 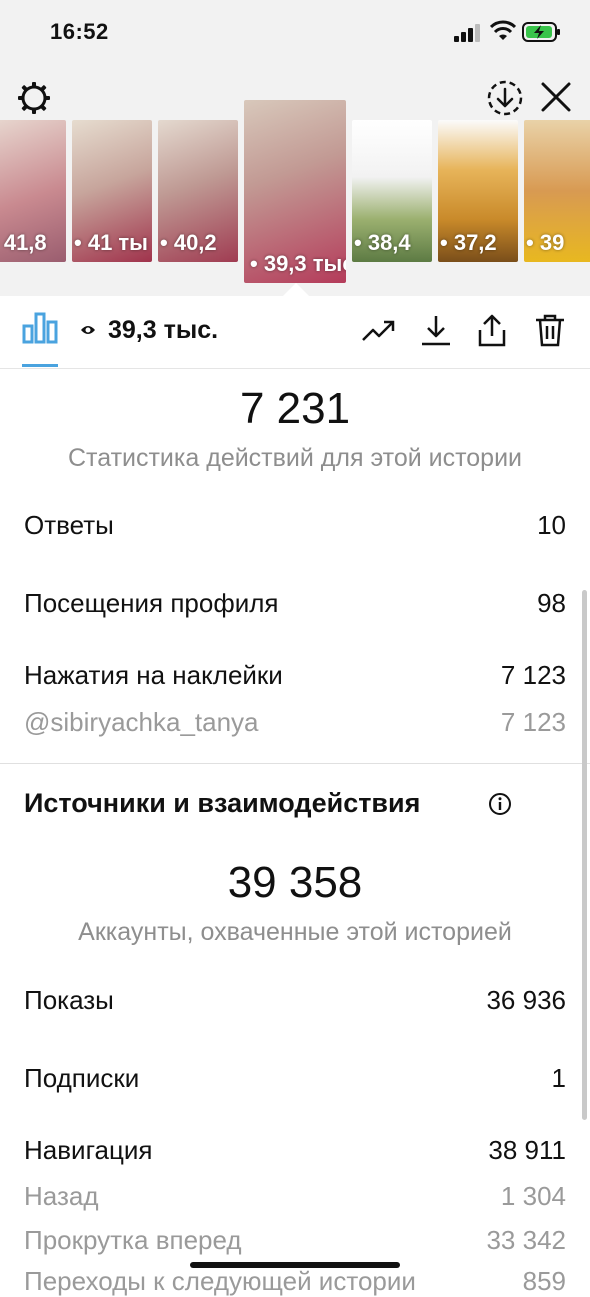 I want to click on stat-value: 1, so click(x=558, y=1078).